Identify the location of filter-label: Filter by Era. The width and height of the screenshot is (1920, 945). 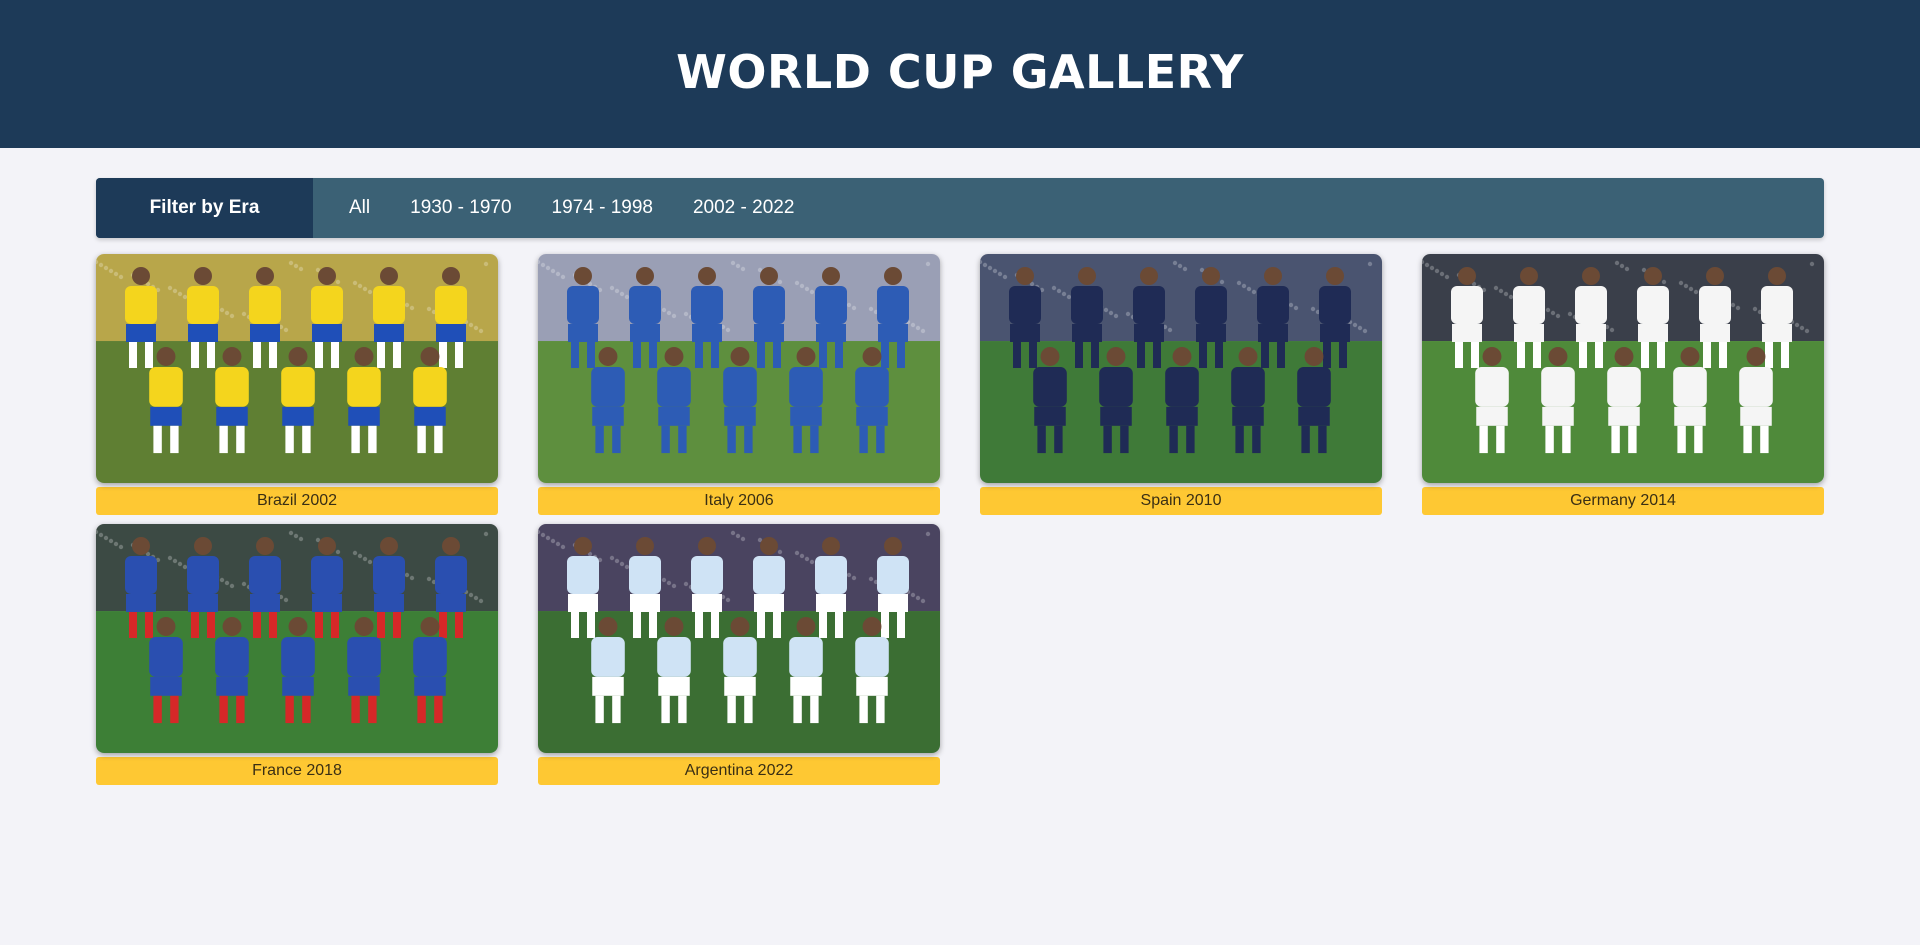
(204, 208).